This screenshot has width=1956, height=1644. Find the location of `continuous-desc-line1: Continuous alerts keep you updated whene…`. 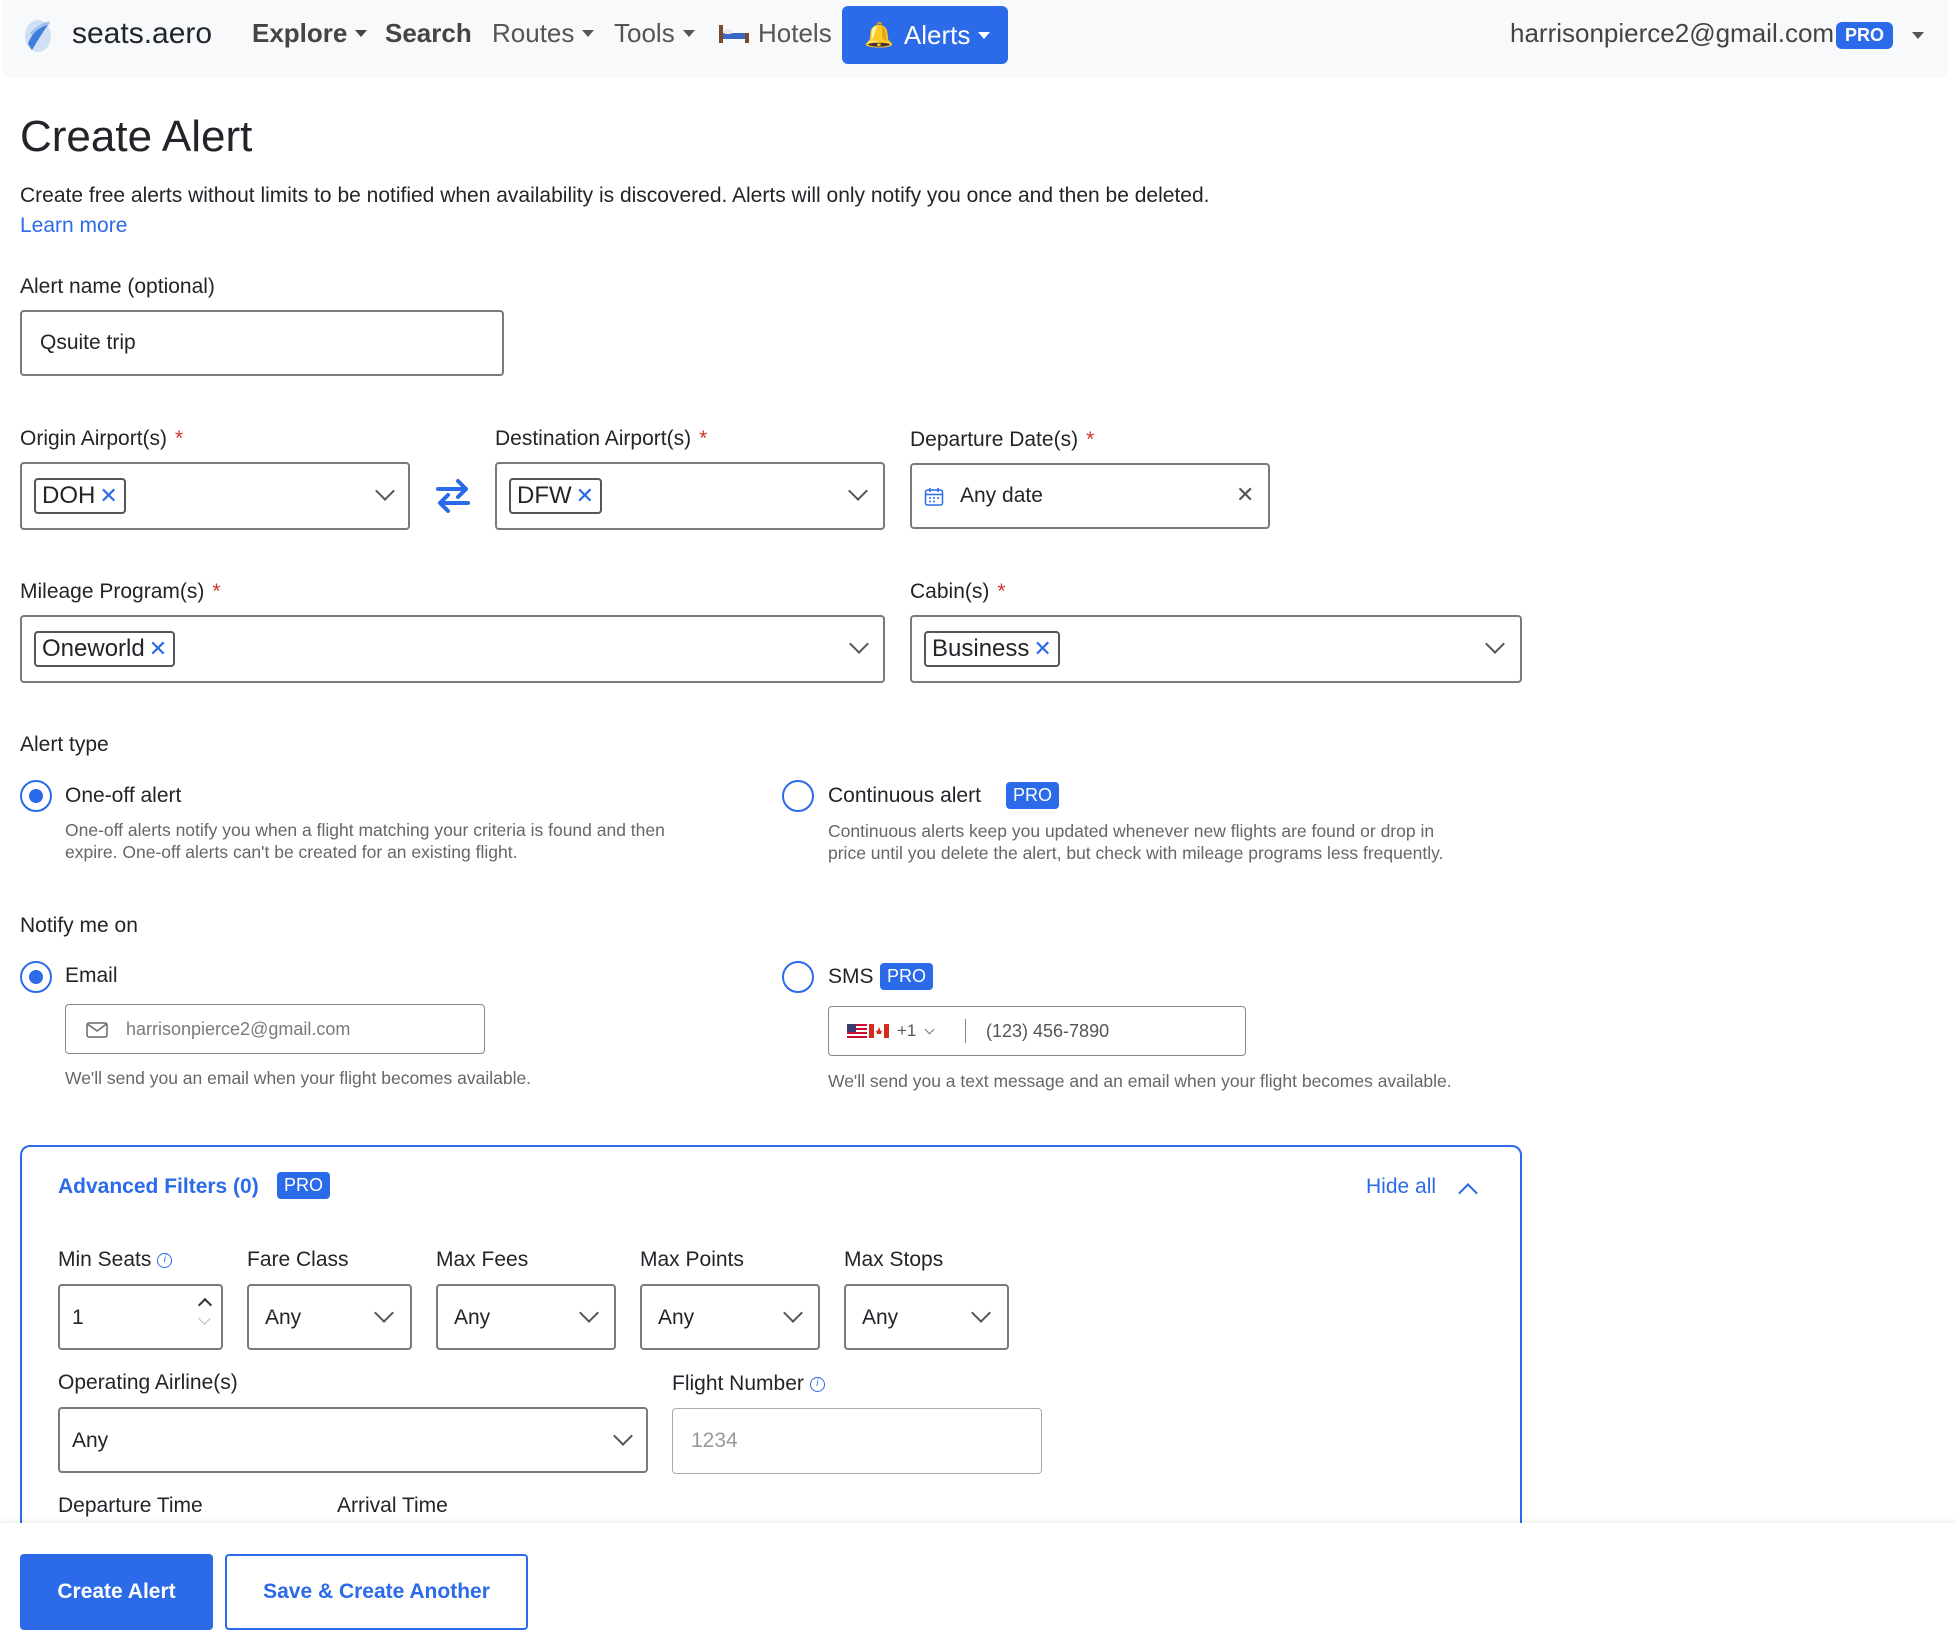

continuous-desc-line1: Continuous alerts keep you updated whene… is located at coordinates (1131, 831).